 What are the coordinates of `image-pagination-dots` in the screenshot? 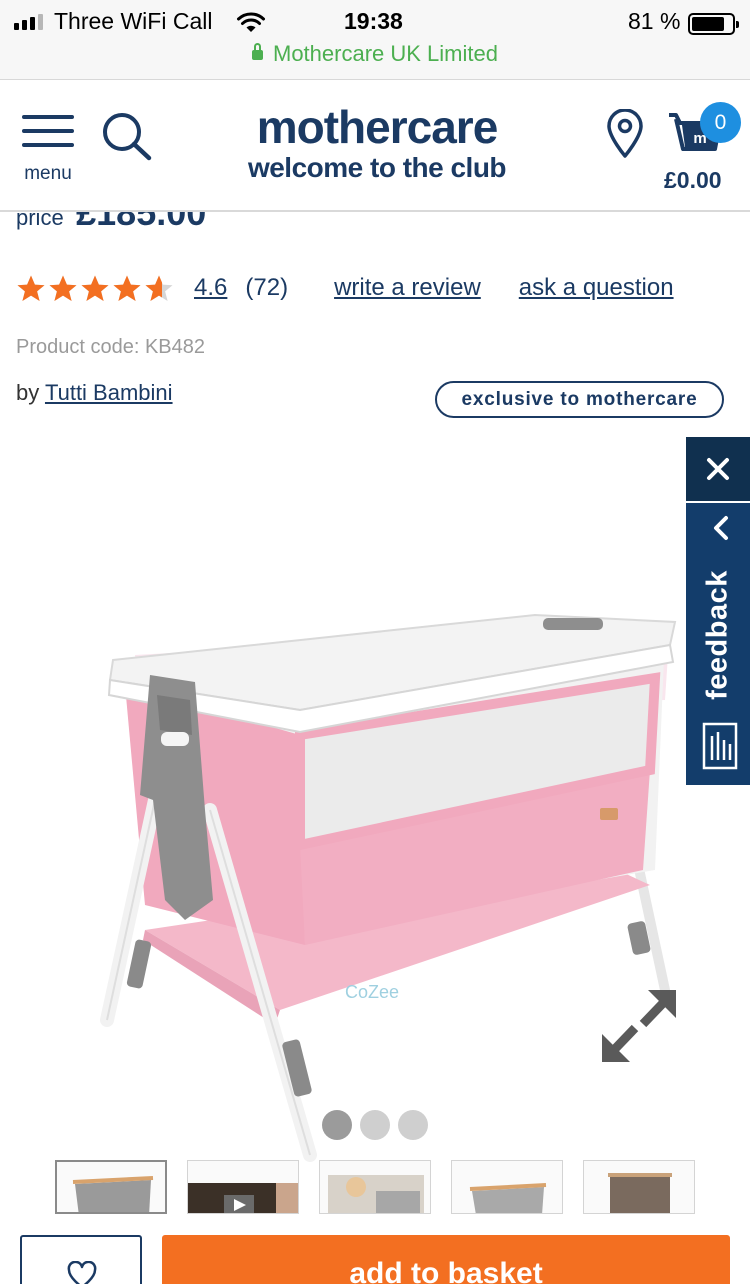 It's located at (375, 1125).